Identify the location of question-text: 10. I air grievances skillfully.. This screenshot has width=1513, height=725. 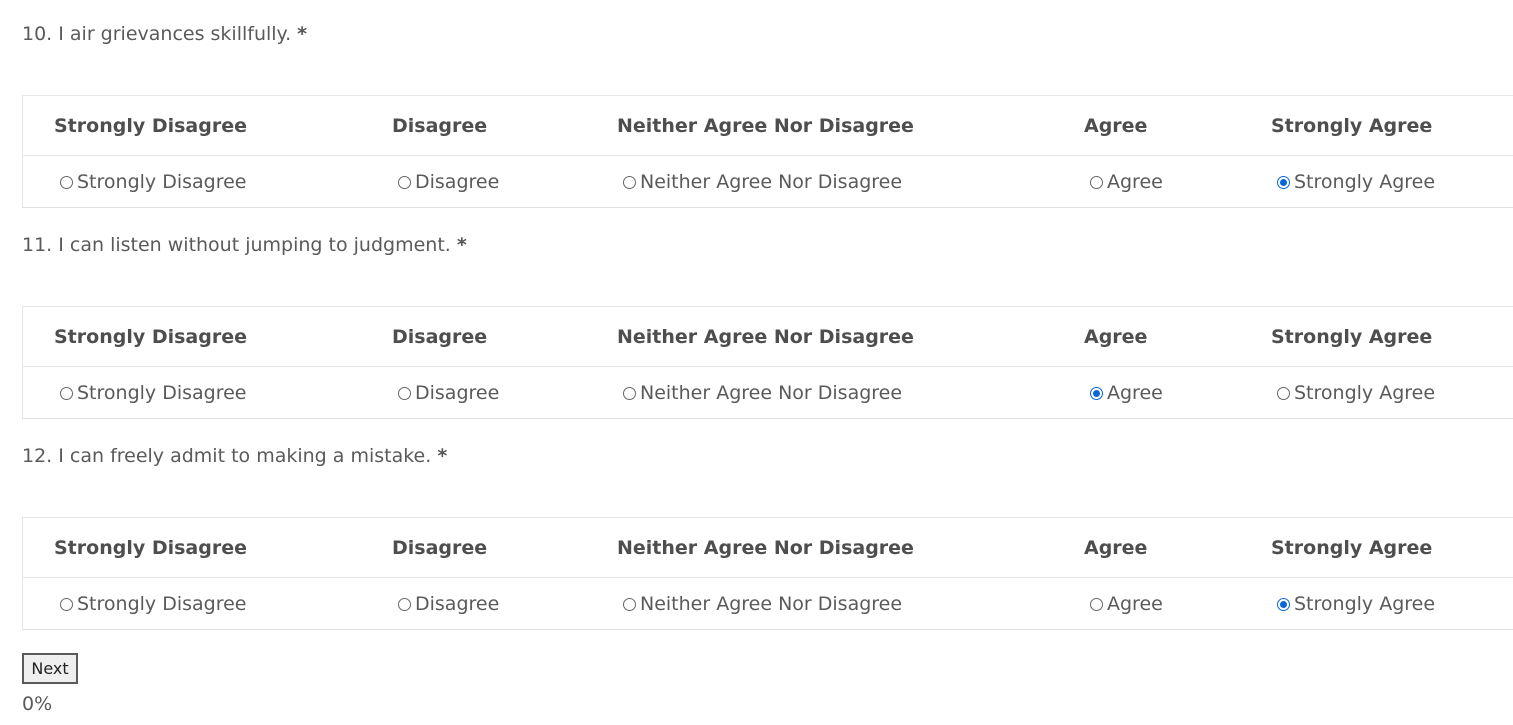
(157, 34).